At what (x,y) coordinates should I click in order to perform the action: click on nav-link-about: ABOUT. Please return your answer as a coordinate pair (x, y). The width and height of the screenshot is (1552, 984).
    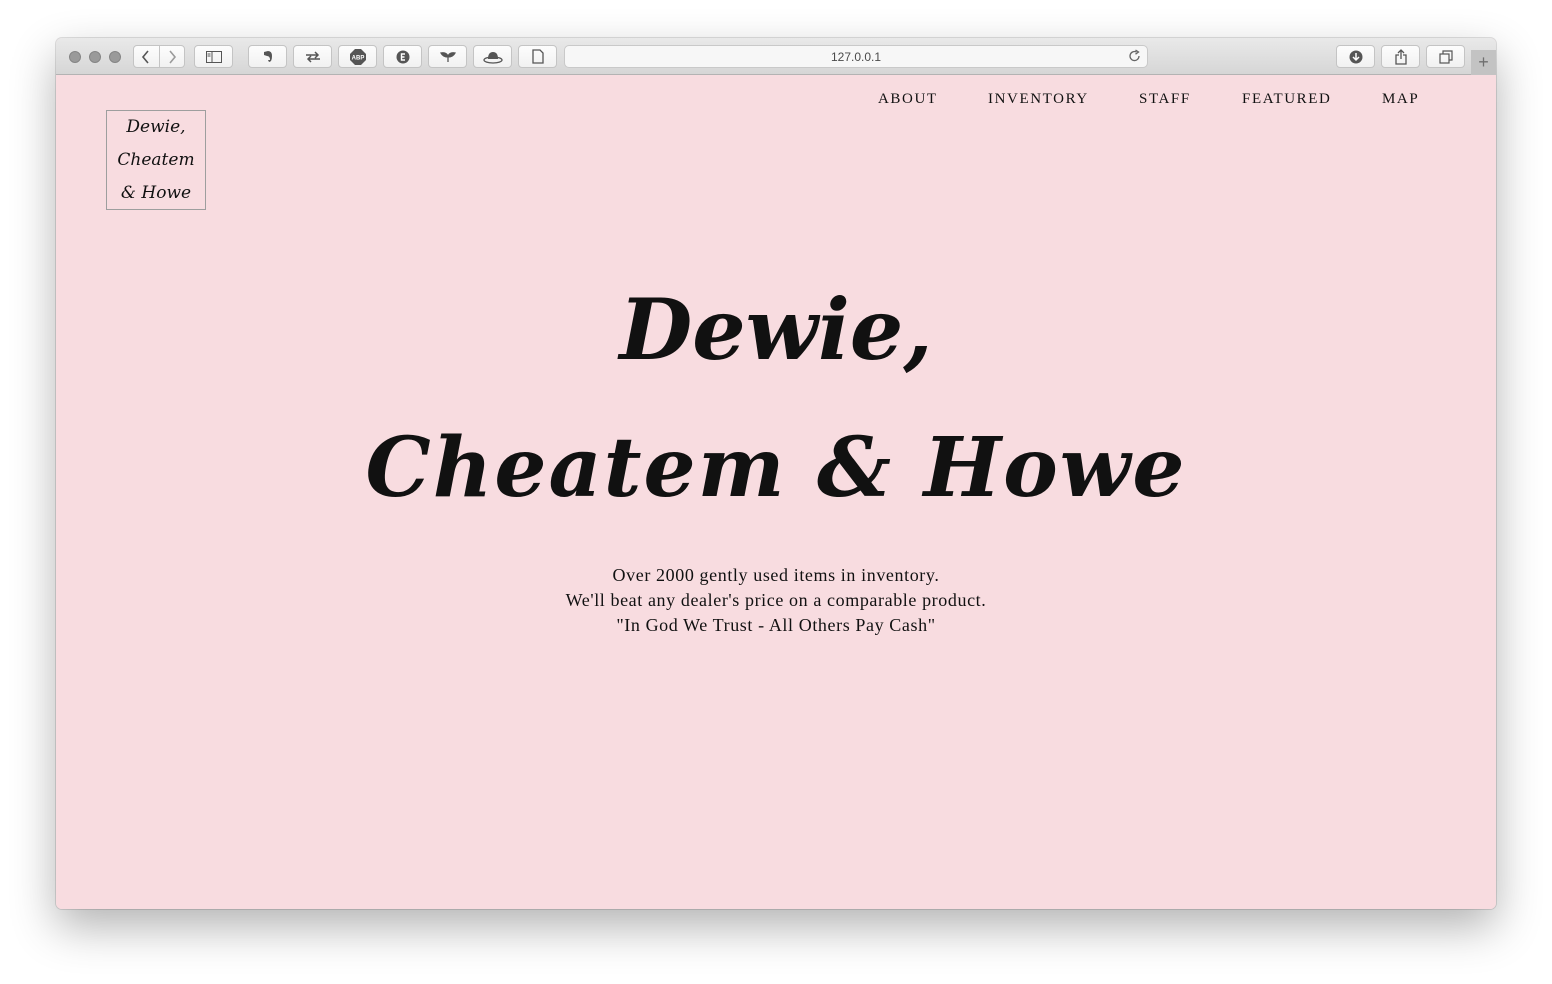
    Looking at the image, I should click on (908, 99).